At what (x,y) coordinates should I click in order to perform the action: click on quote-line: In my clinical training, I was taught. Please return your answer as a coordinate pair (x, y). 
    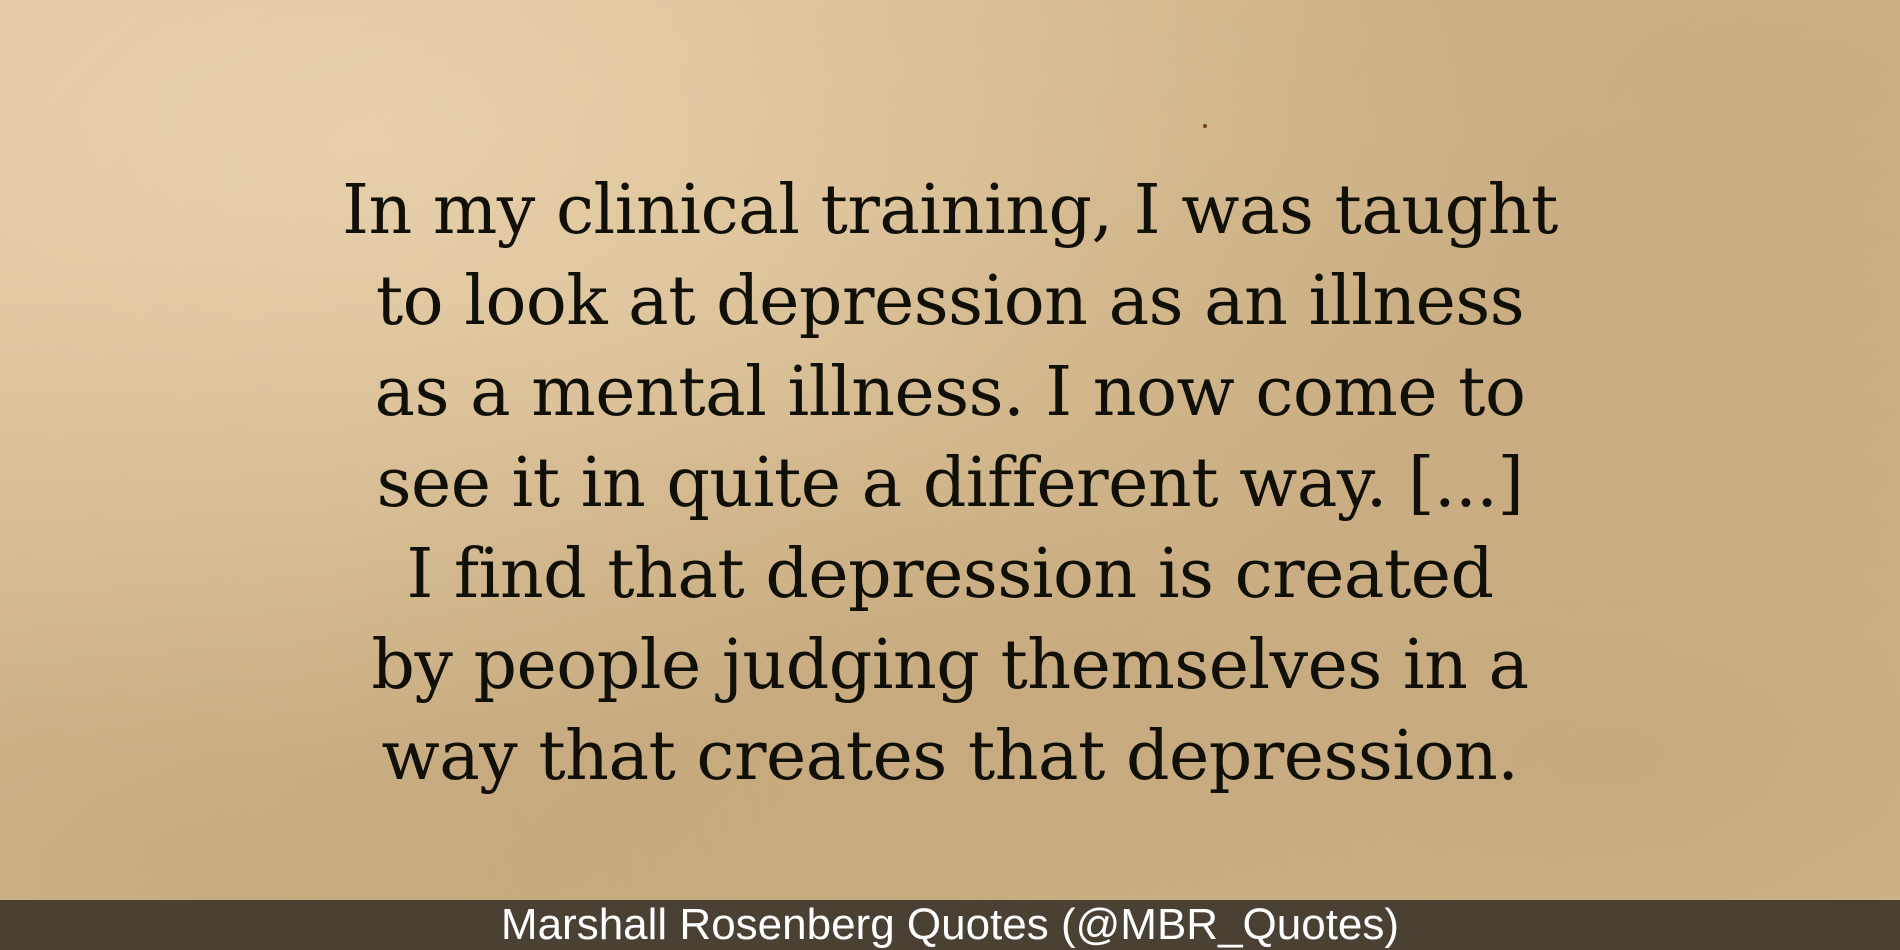
    Looking at the image, I should click on (950, 210).